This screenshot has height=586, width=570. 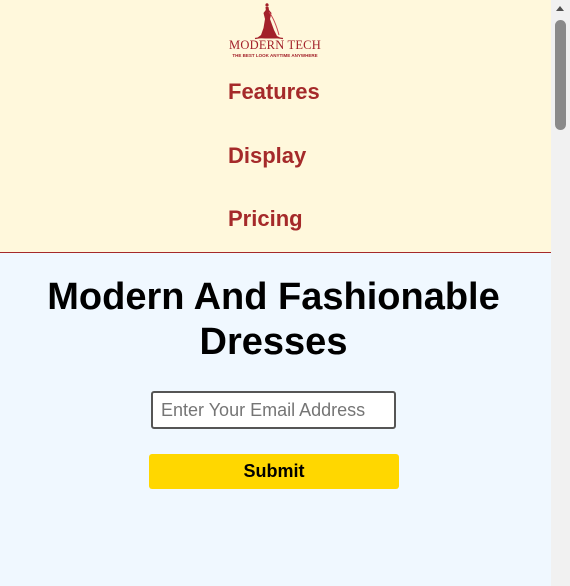 What do you see at coordinates (275, 55) in the screenshot?
I see `logo-tagline: THE BEST LOOK ANYTIME ANYWHERE` at bounding box center [275, 55].